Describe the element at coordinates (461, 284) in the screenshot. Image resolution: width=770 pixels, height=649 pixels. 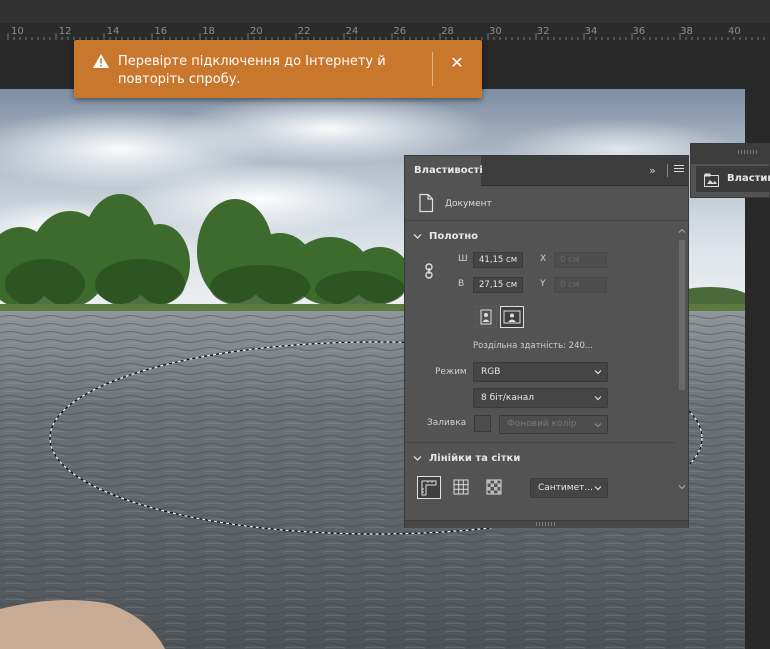
I see `height-label: В` at that location.